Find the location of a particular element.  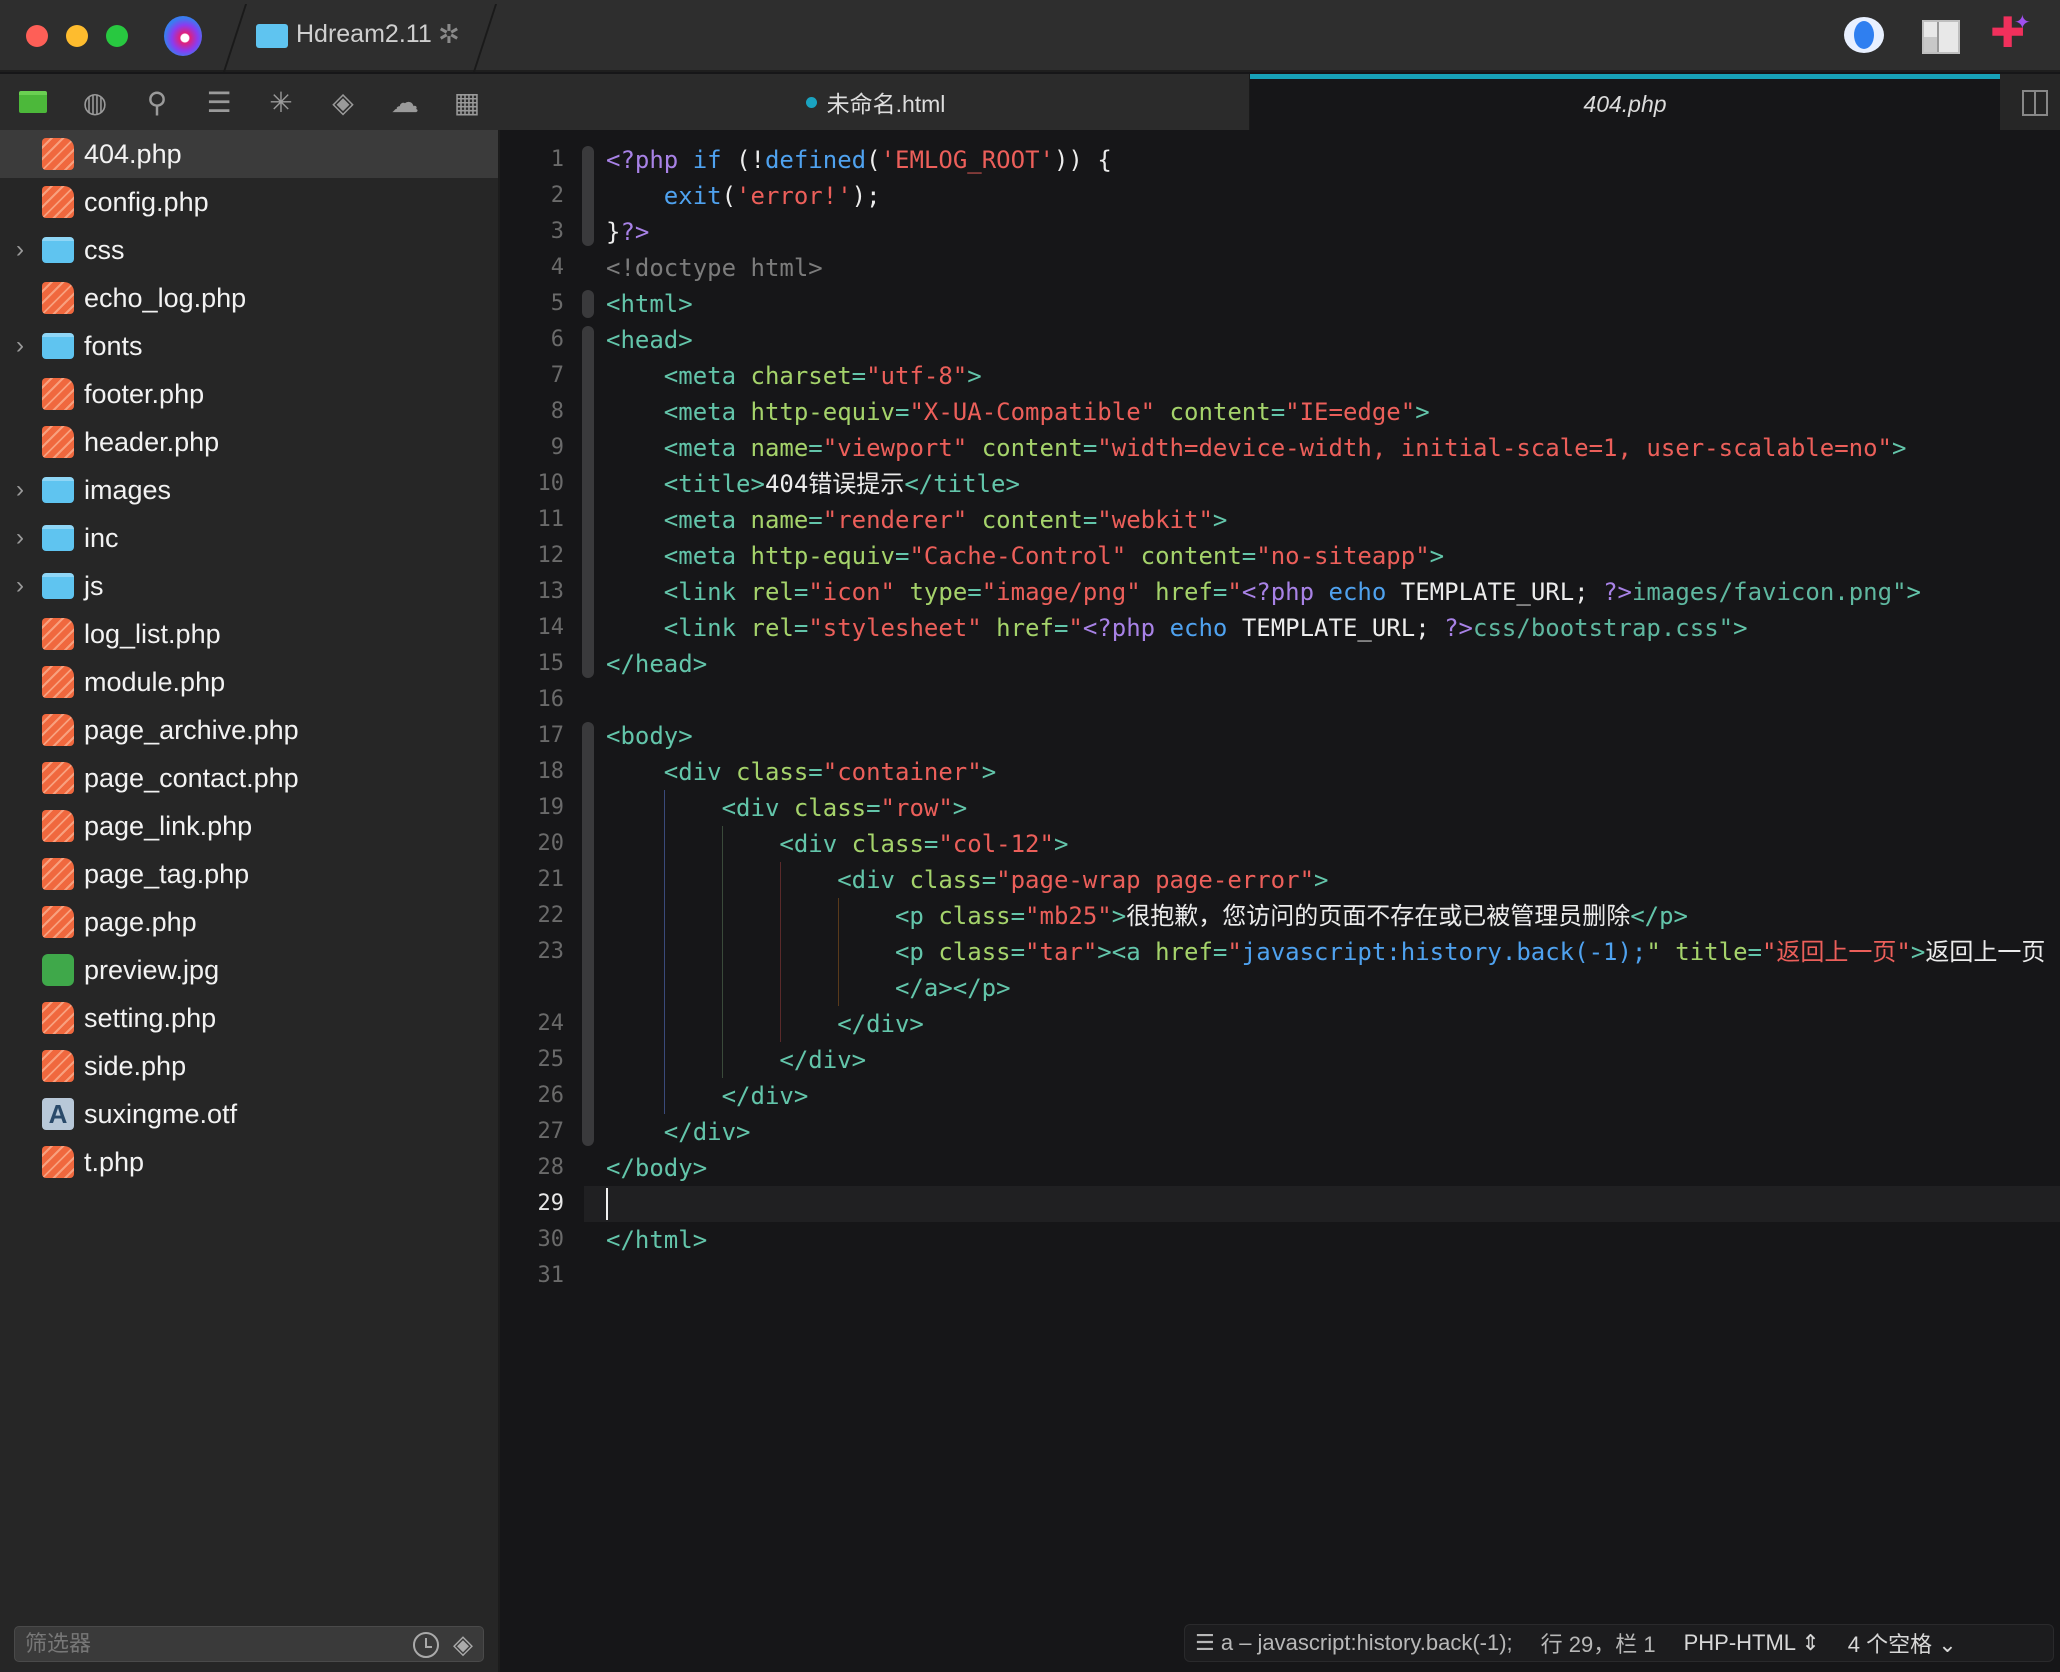

file-item: page_archive.php is located at coordinates (249, 730).